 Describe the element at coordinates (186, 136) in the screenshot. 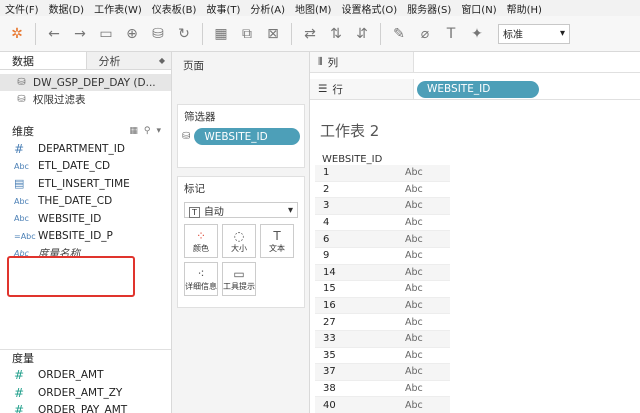

I see `filter-db-icon: ⛁` at that location.